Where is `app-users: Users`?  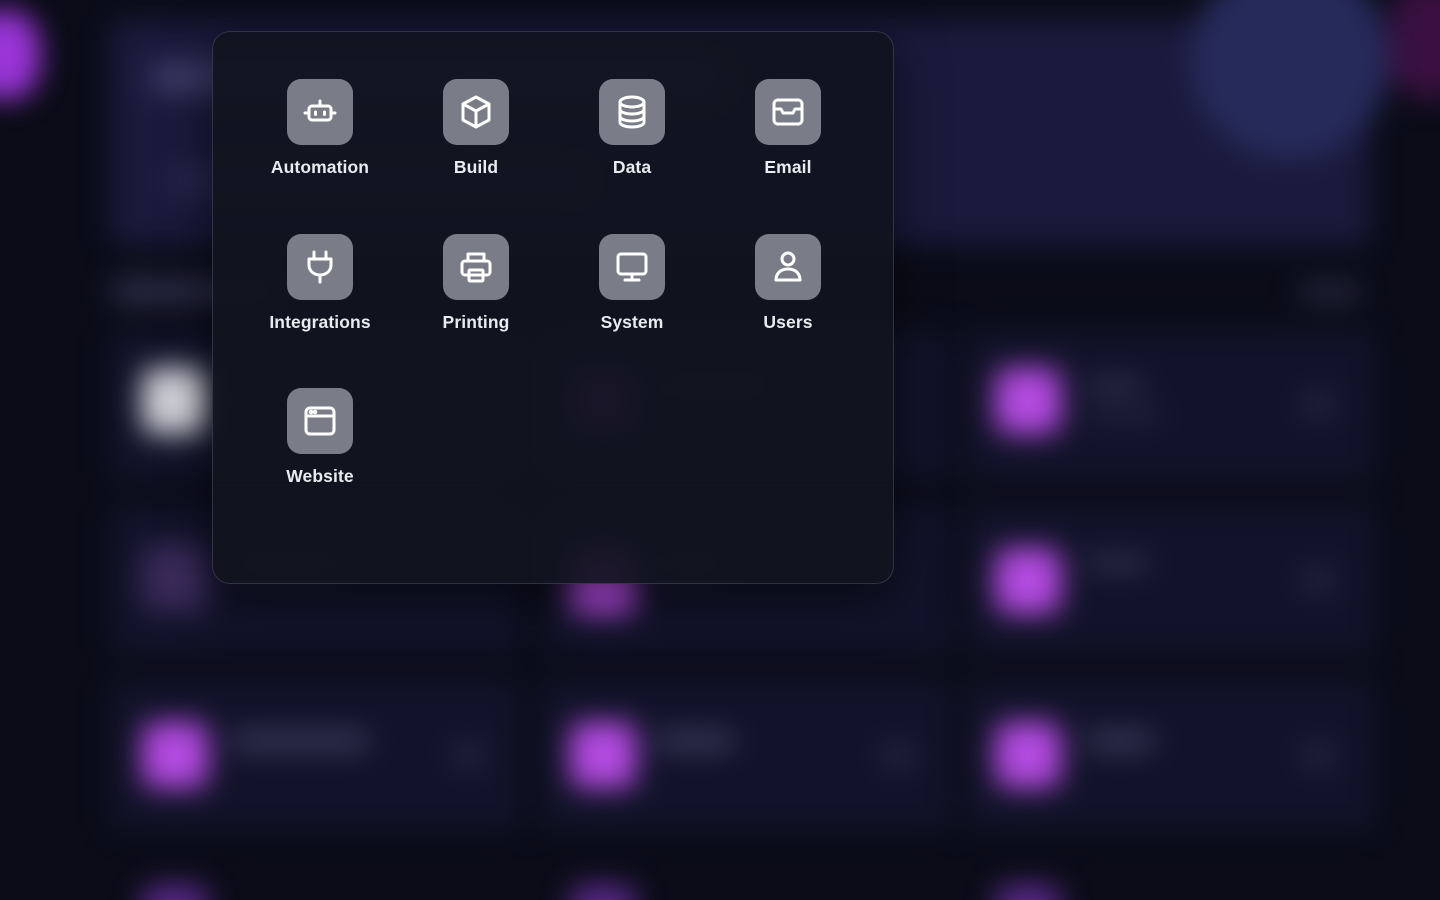
app-users: Users is located at coordinates (788, 299).